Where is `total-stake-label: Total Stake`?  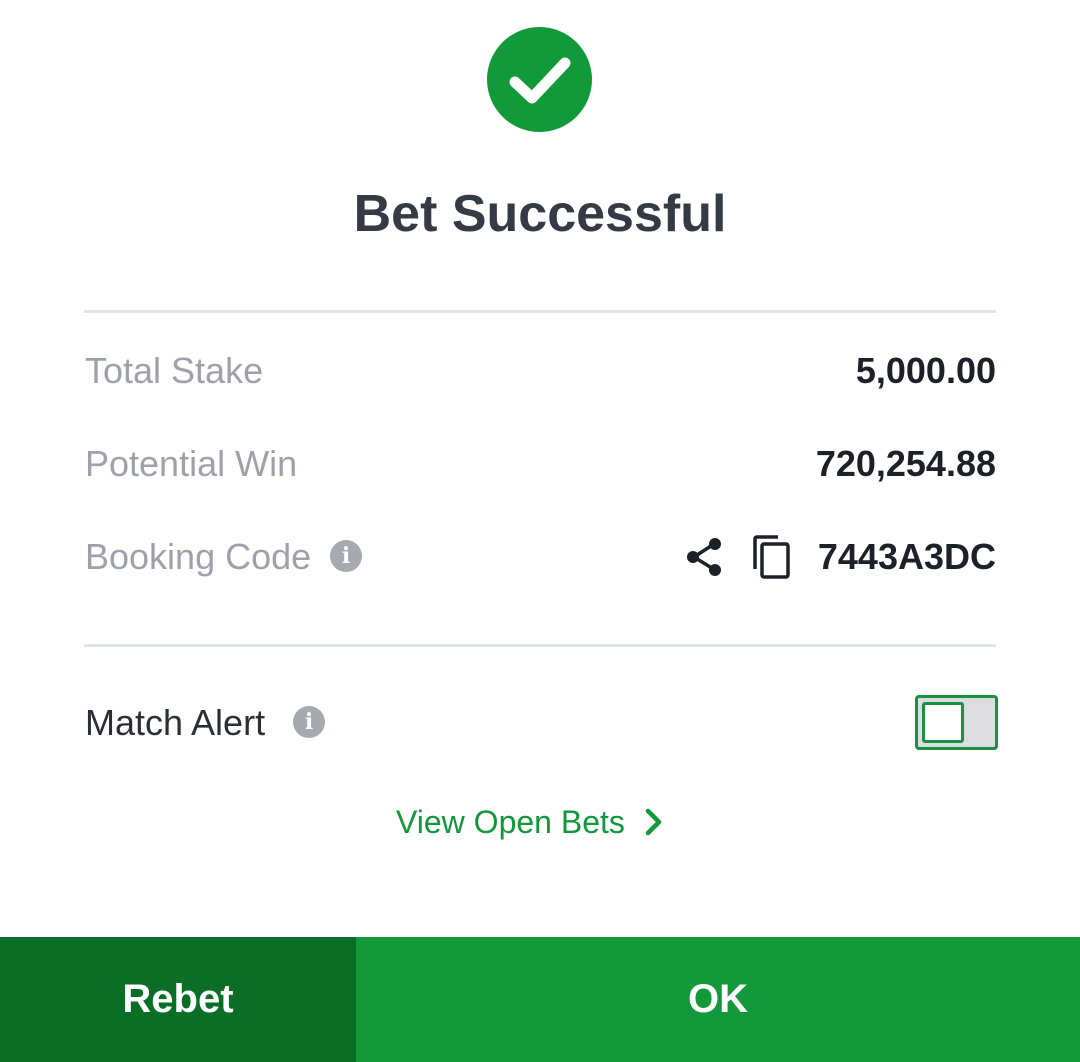
total-stake-label: Total Stake is located at coordinates (174, 370).